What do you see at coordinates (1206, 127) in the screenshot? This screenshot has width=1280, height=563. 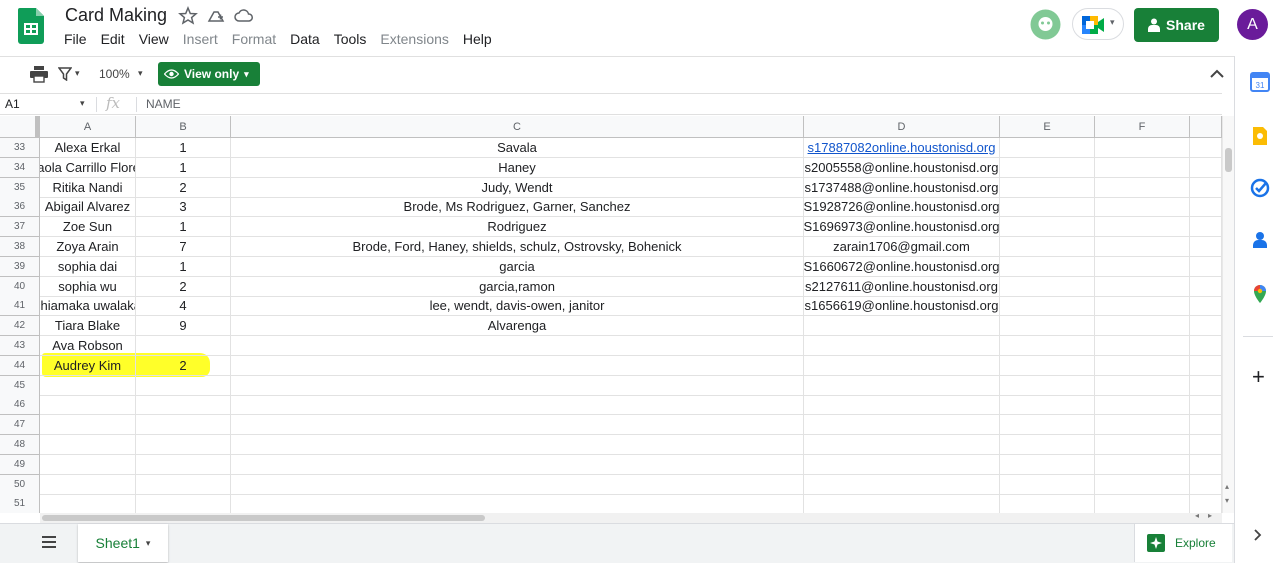 I see `column-header-g` at bounding box center [1206, 127].